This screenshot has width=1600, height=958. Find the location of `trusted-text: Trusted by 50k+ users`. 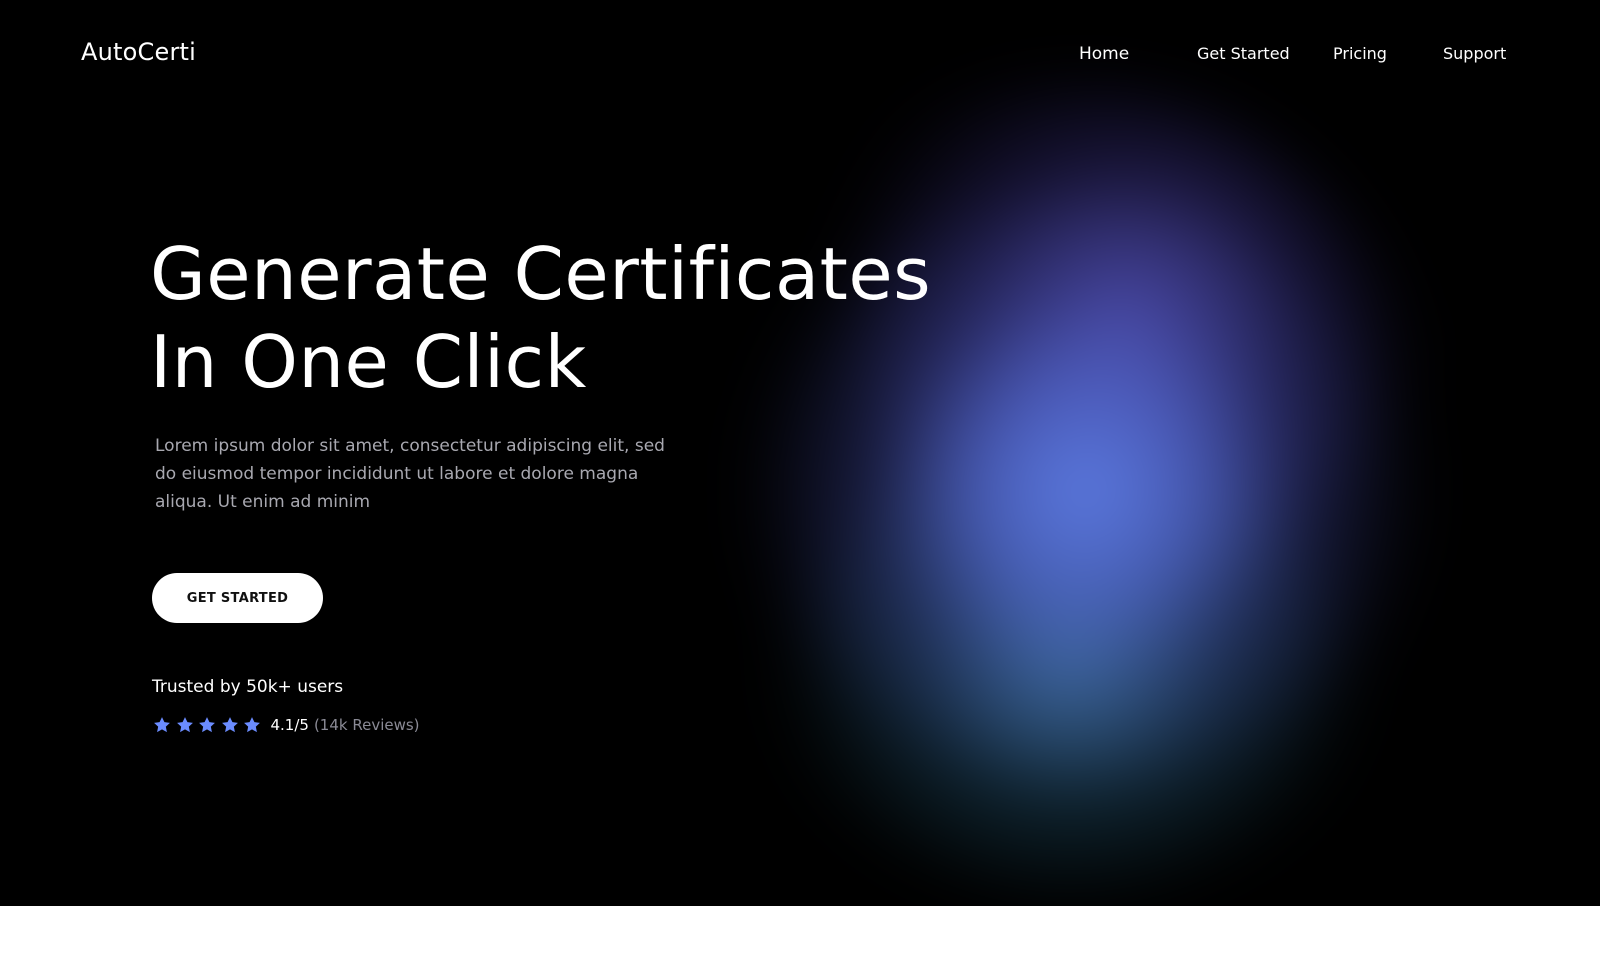

trusted-text: Trusted by 50k+ users is located at coordinates (248, 687).